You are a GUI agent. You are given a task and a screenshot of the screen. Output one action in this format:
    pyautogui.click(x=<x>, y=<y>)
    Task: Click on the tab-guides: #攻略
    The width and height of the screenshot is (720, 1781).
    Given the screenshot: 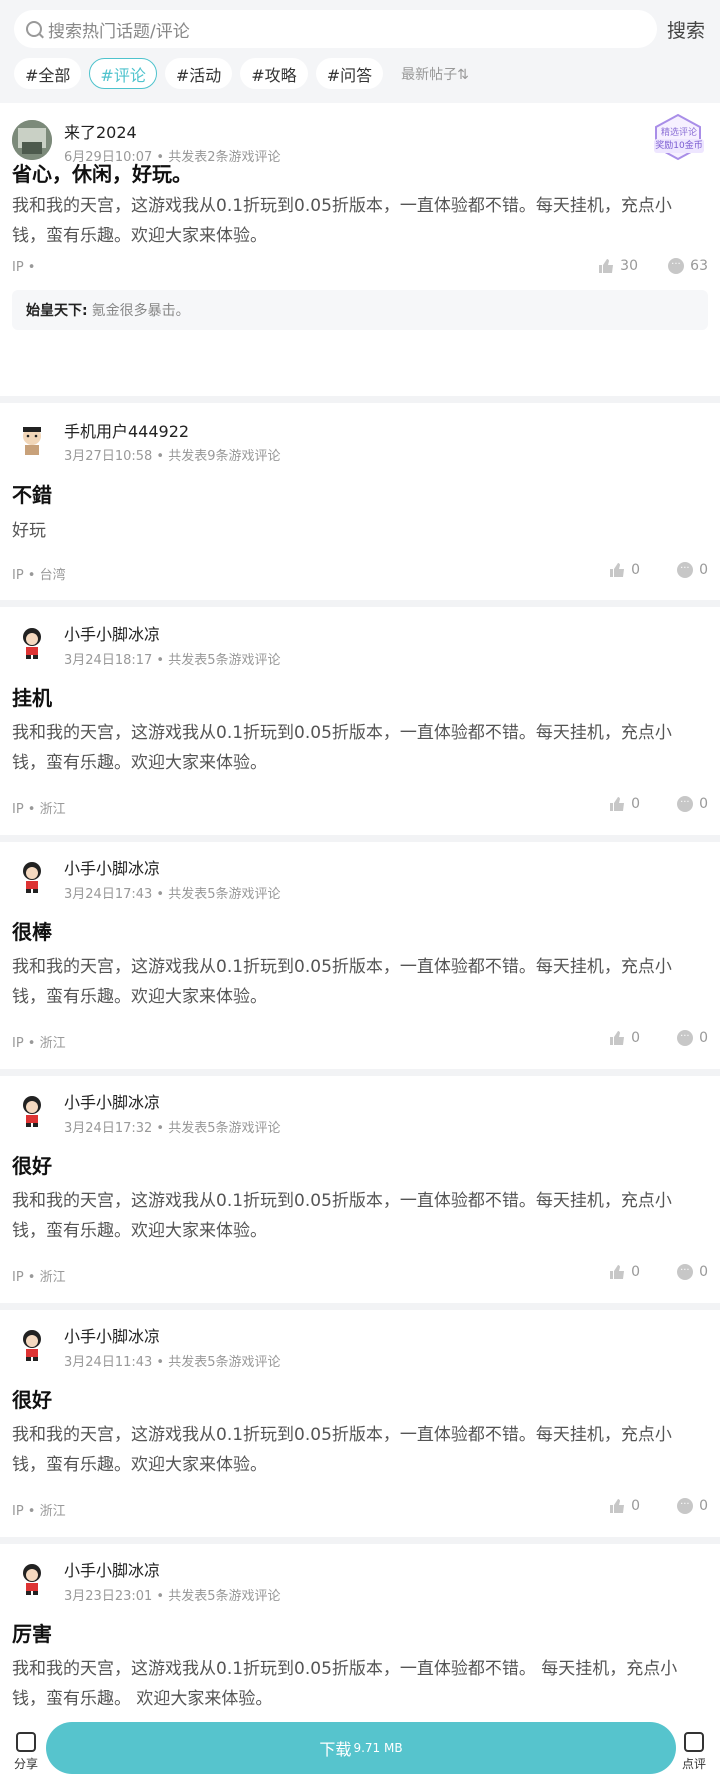 What is the action you would take?
    pyautogui.click(x=274, y=73)
    